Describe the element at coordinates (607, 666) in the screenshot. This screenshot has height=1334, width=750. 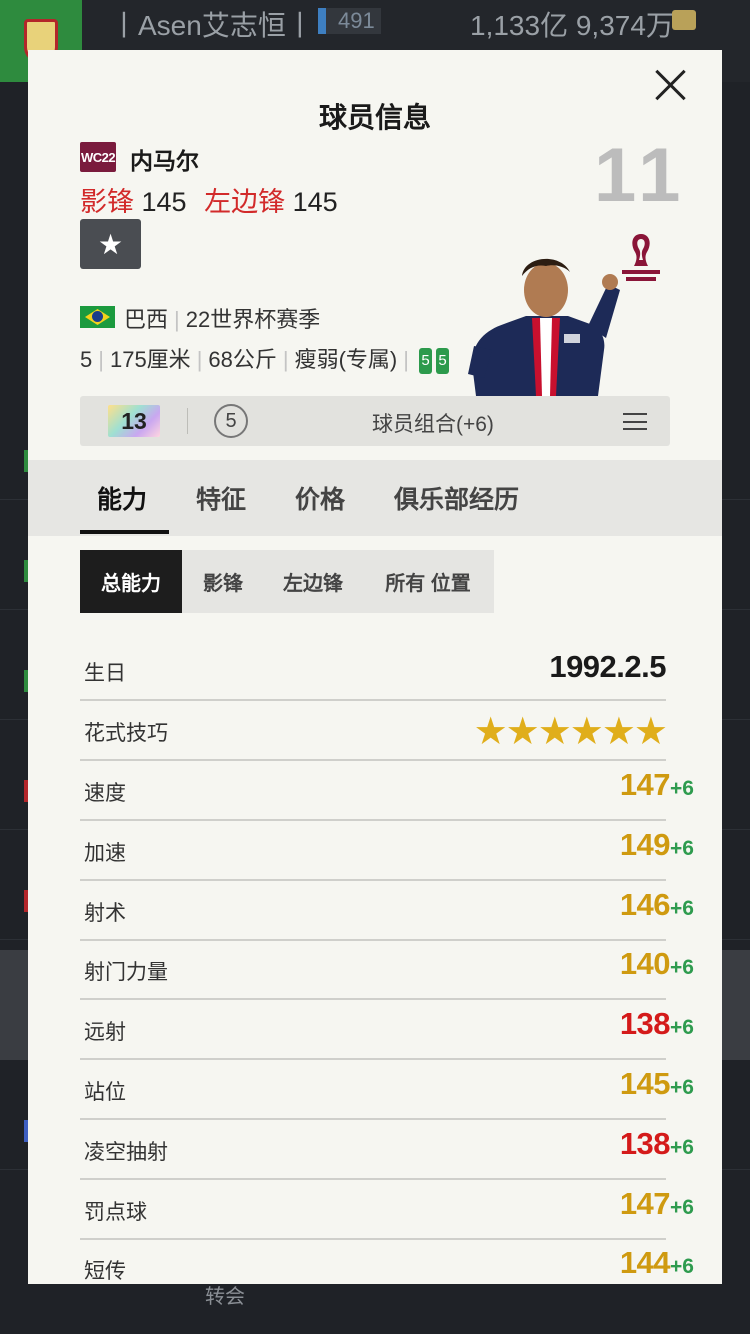
I see `birthday-value: 1992.2.5` at that location.